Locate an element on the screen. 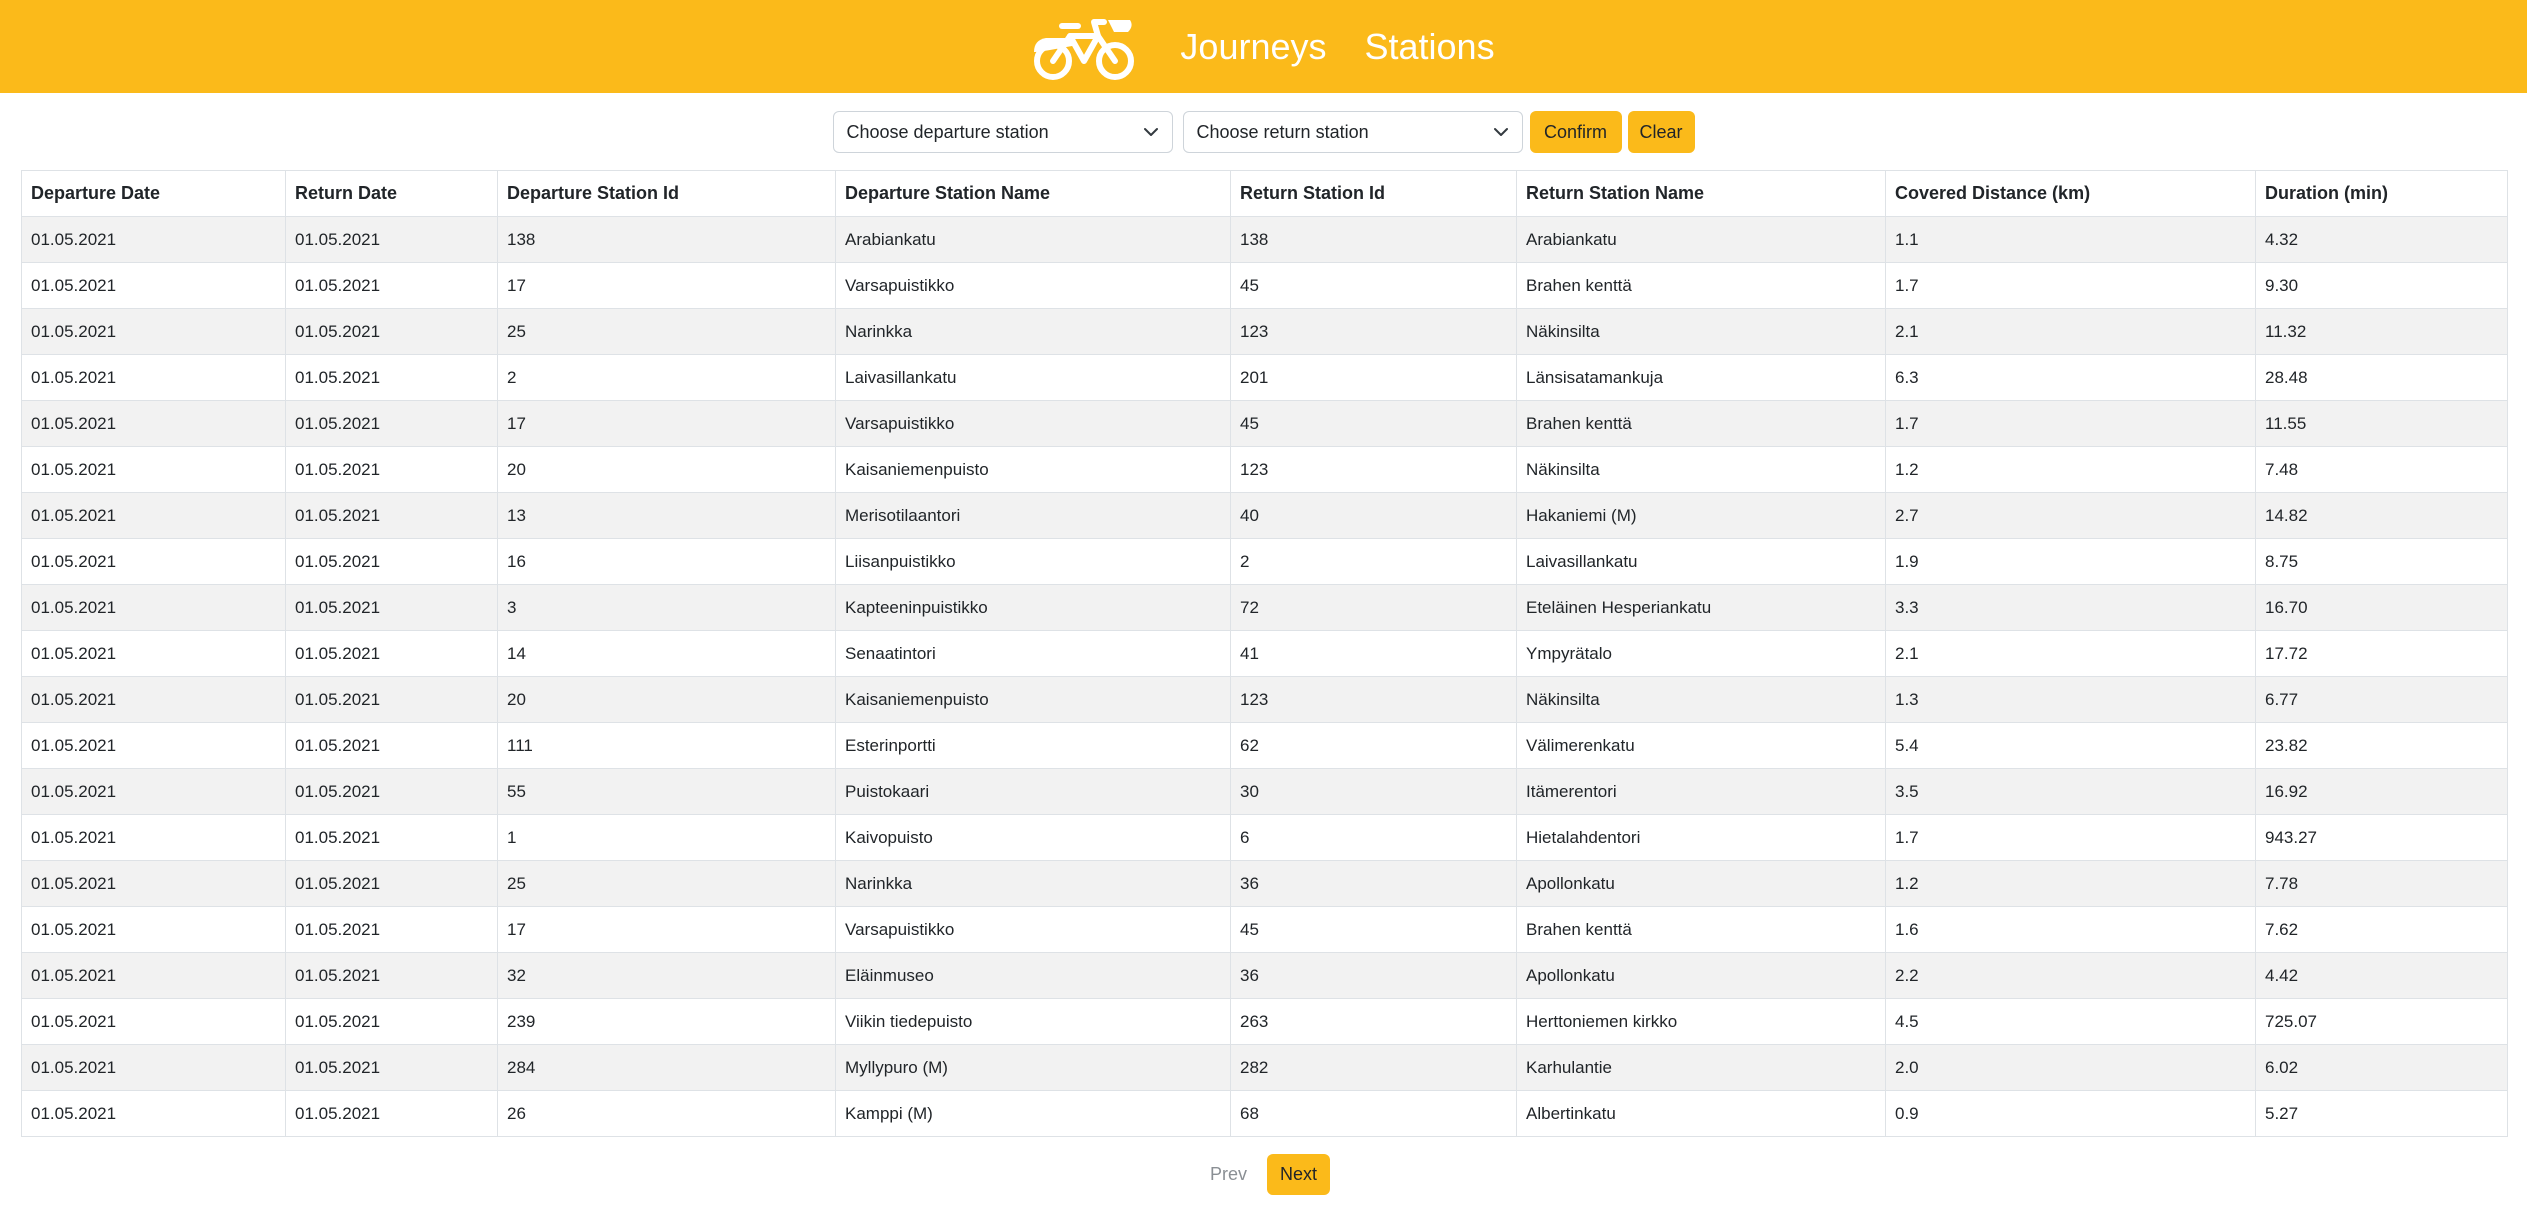  cell-departure-station-id: 25 is located at coordinates (666, 331).